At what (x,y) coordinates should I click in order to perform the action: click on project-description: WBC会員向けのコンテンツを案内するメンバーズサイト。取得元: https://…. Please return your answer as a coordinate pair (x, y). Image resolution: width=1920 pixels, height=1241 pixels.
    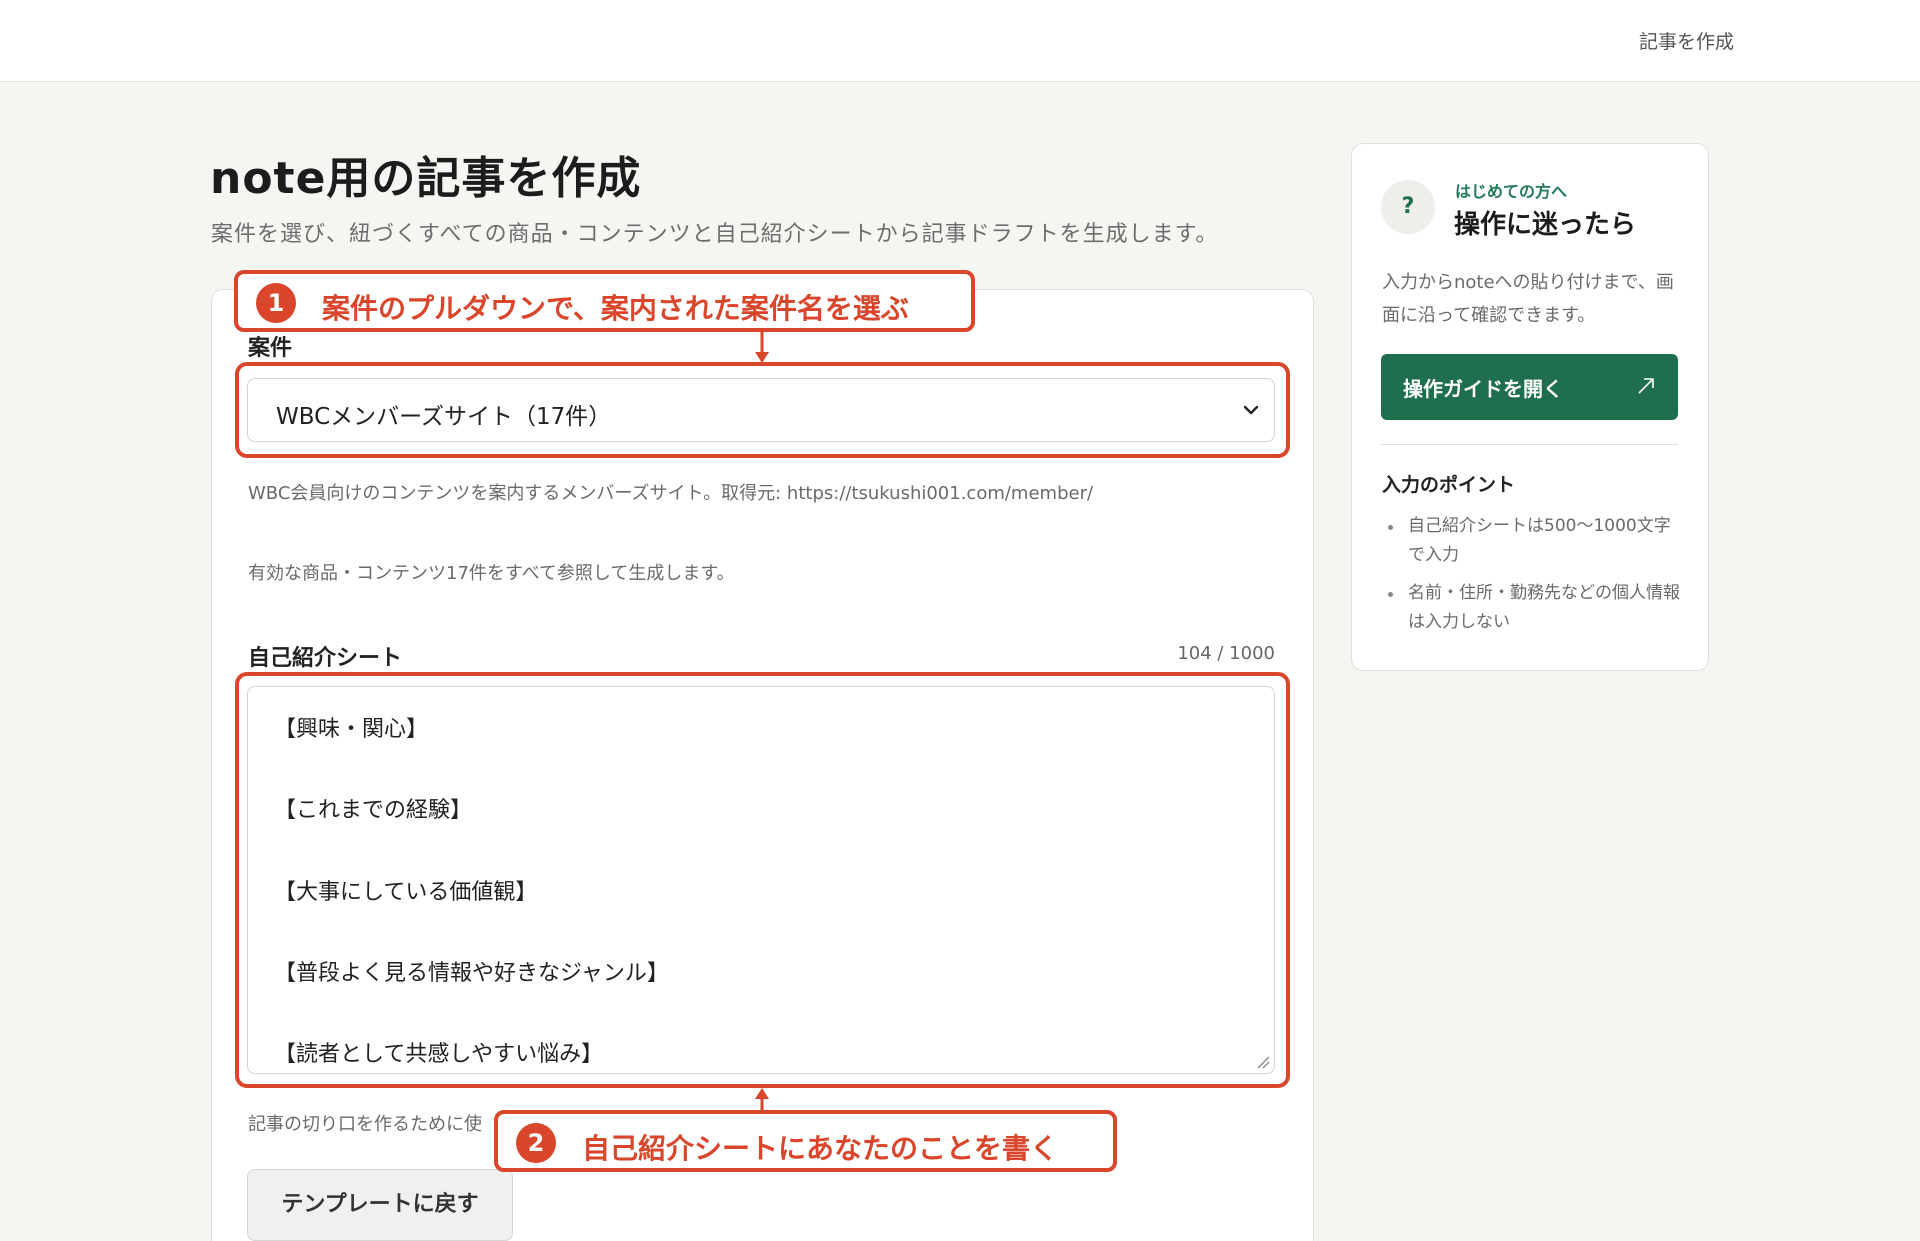
    Looking at the image, I should click on (671, 493).